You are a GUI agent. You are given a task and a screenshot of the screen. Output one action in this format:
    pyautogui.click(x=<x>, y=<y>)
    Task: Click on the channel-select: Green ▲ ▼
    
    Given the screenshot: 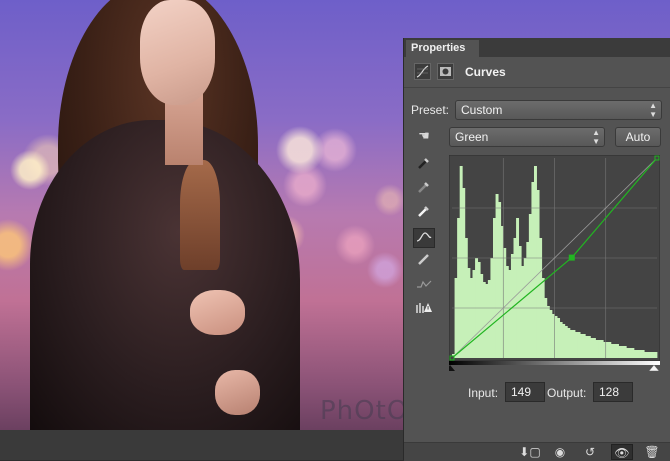 What is the action you would take?
    pyautogui.click(x=527, y=137)
    